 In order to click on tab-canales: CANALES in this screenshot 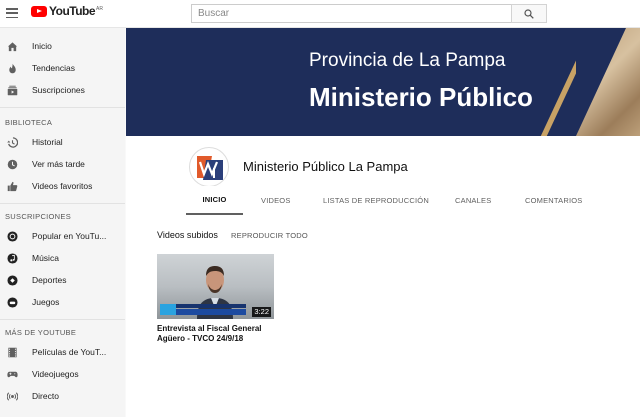, I will do `click(473, 200)`.